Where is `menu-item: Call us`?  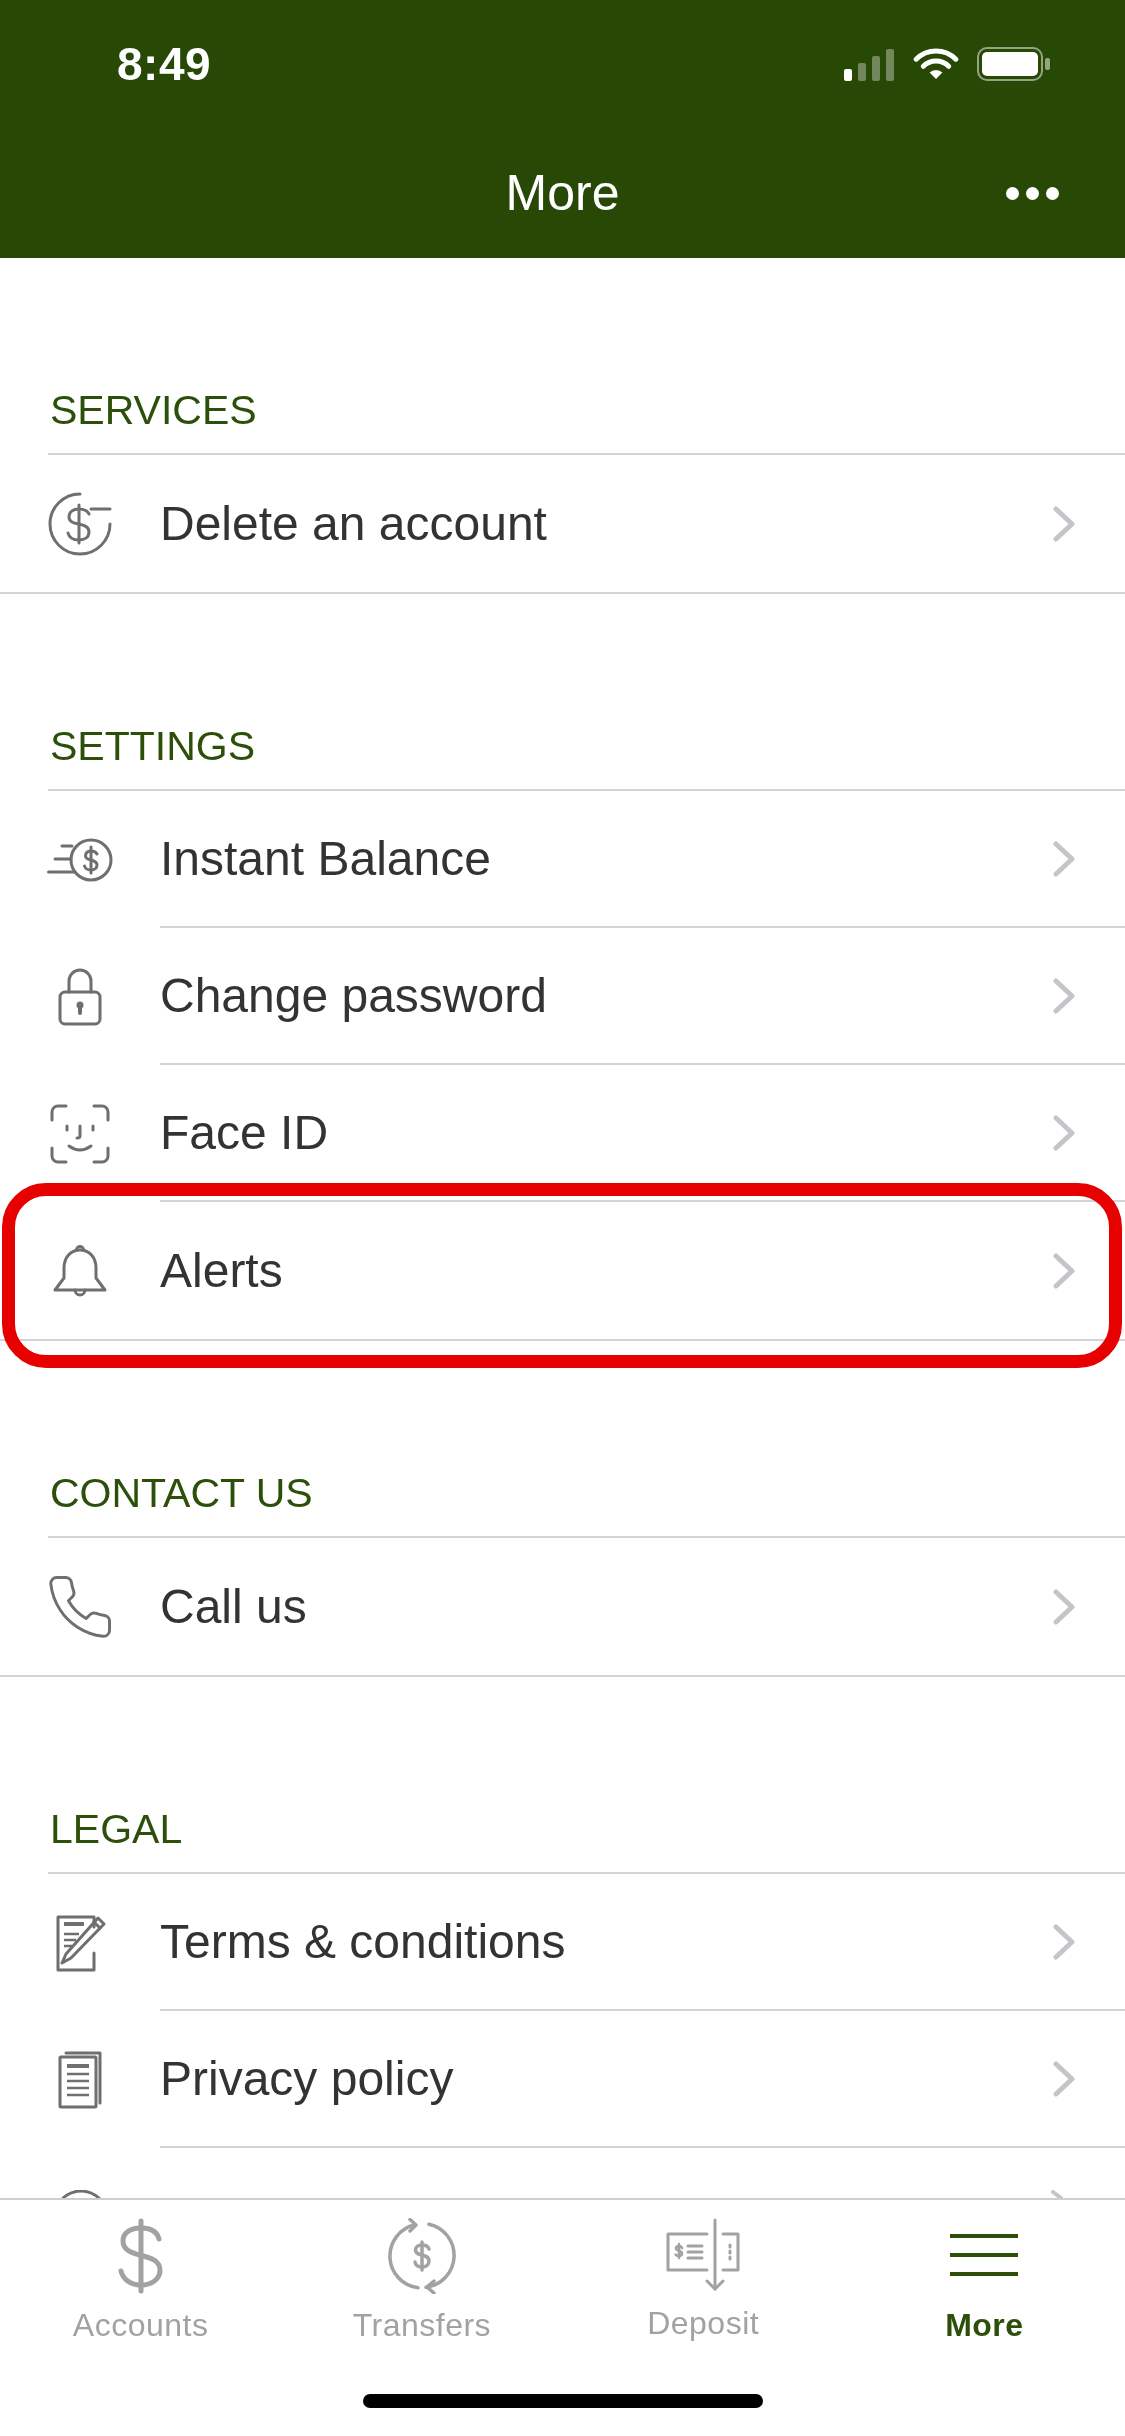
menu-item: Call us is located at coordinates (562, 1606).